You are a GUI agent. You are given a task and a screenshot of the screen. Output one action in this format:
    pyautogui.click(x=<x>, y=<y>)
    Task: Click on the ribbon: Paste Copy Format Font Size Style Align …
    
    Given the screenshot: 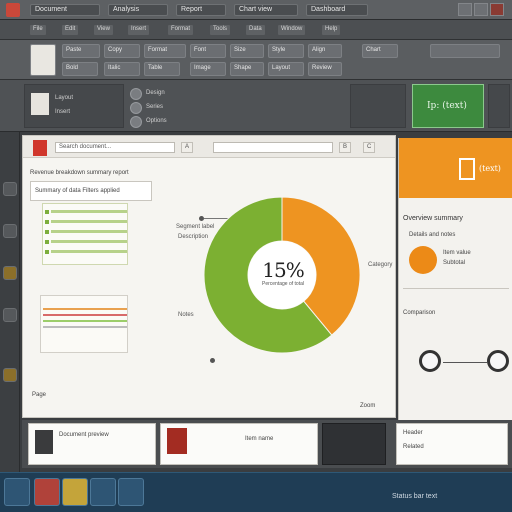 What is the action you would take?
    pyautogui.click(x=256, y=60)
    